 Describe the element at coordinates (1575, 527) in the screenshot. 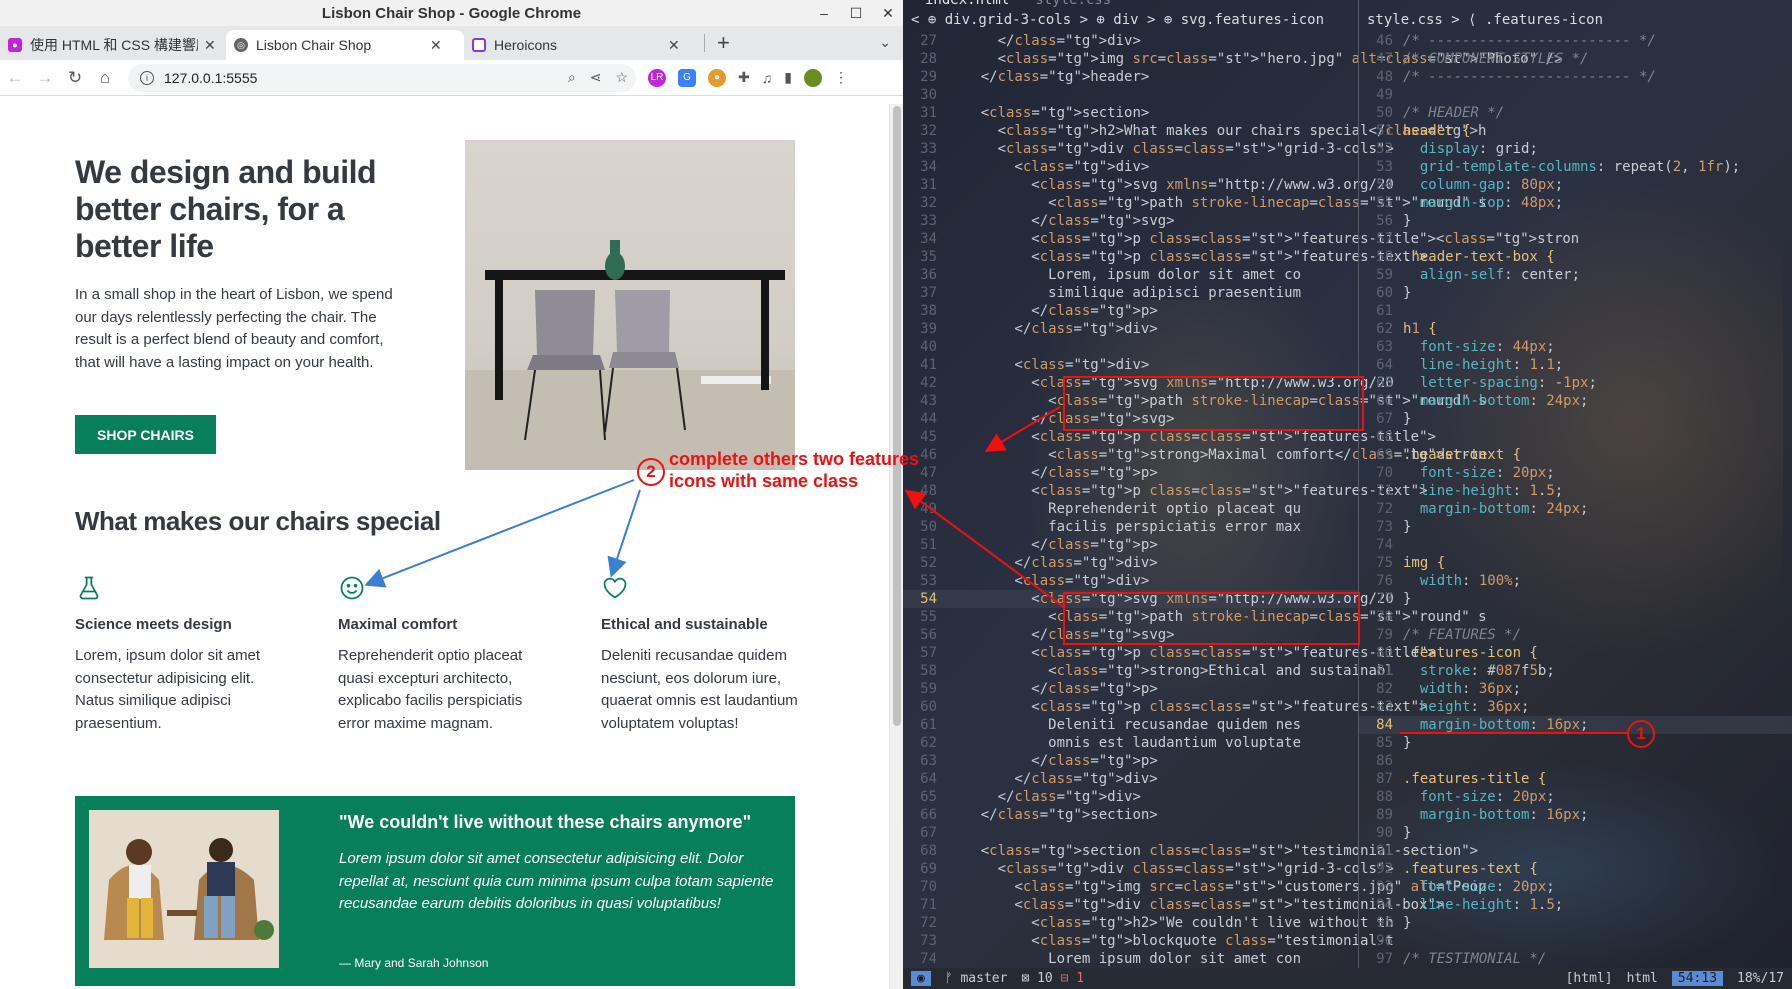

I see `css-line: 73}` at that location.